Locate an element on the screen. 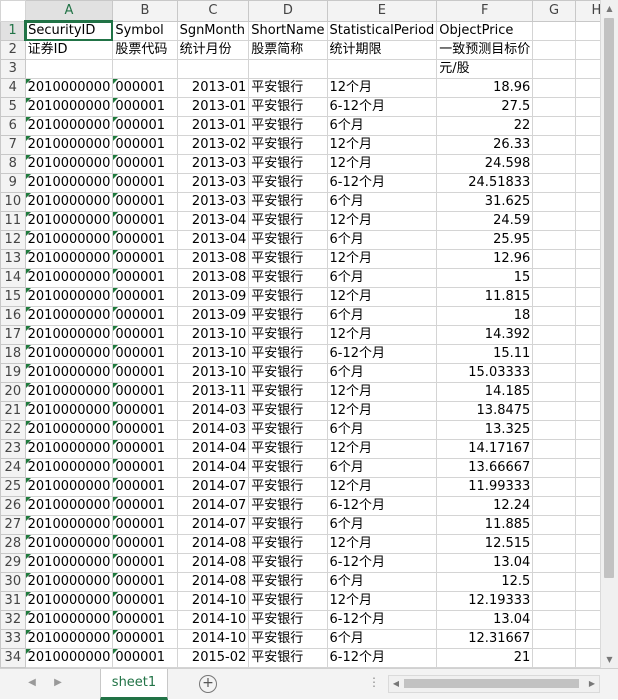 The height and width of the screenshot is (700, 618). cell-F30: 12.5 is located at coordinates (485, 582).